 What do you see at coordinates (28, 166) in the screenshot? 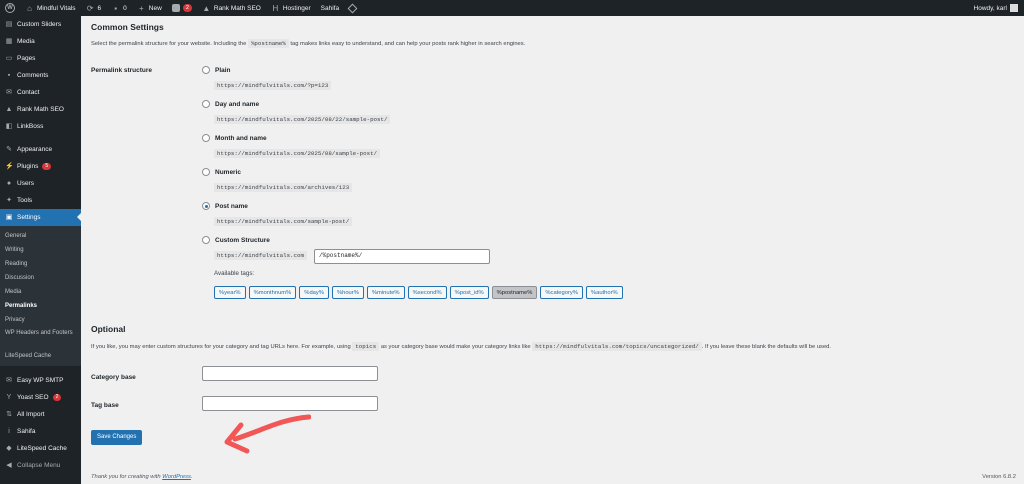
I see `sidebar-item-label: Plugins` at bounding box center [28, 166].